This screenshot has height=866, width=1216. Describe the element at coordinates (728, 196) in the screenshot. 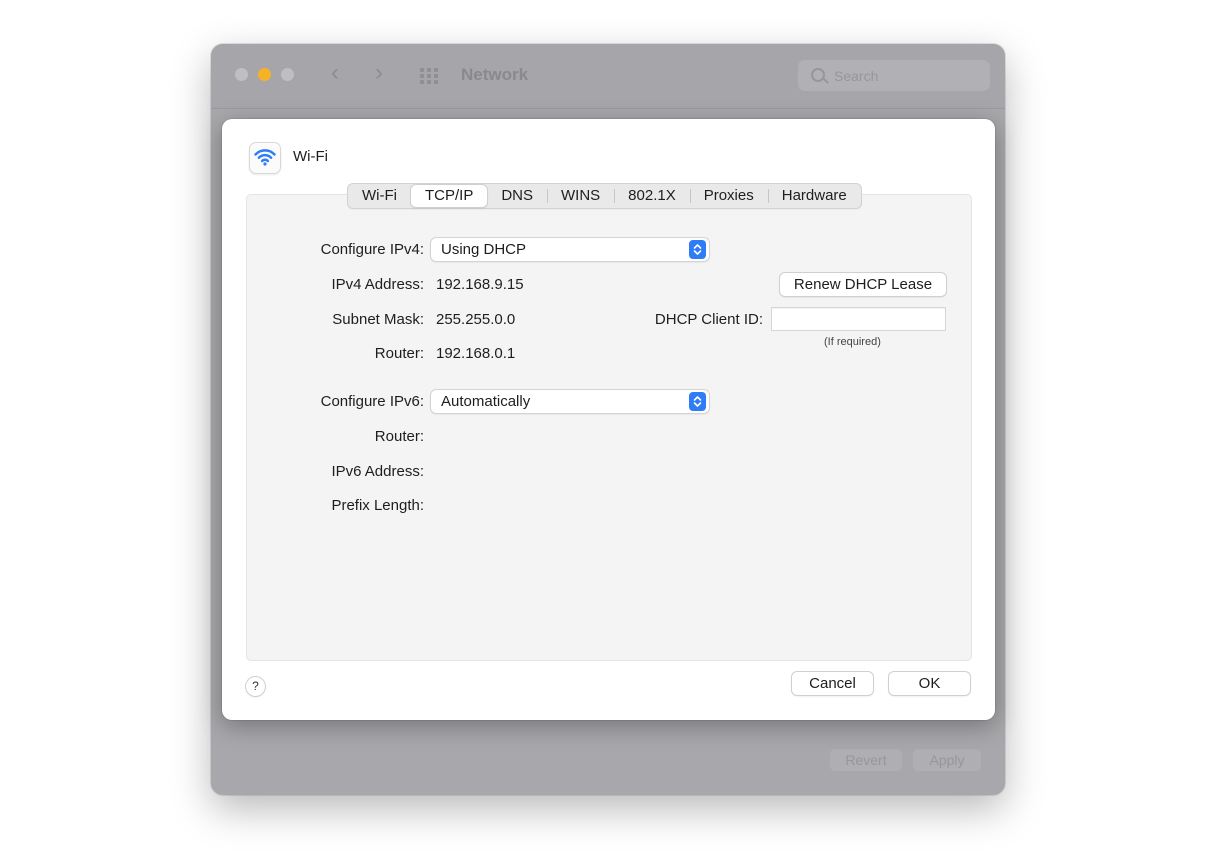

I see `tab-proxies: Proxies` at that location.